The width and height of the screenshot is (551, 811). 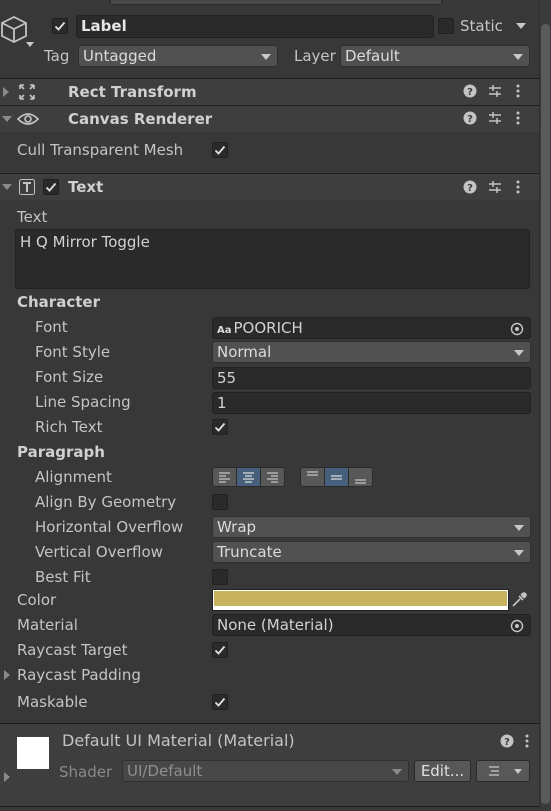 I want to click on text-component-title: Text, so click(x=86, y=187).